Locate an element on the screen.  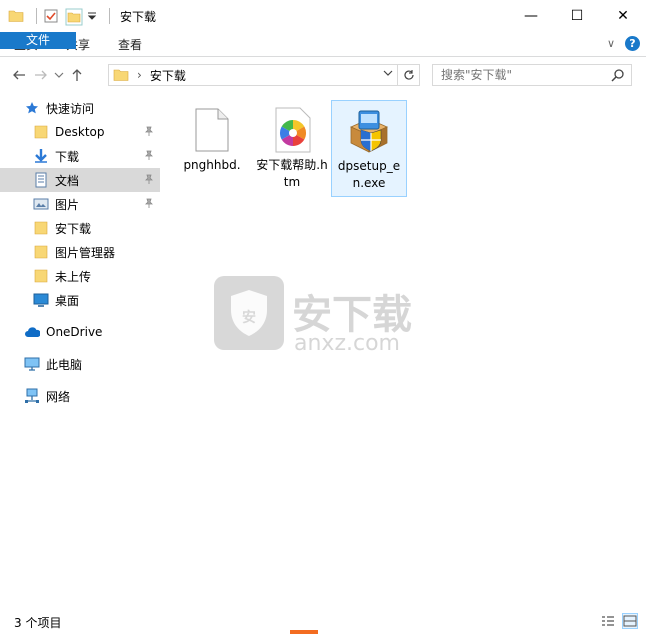
nav-item-pictures: 图片 is located at coordinates (80, 204).